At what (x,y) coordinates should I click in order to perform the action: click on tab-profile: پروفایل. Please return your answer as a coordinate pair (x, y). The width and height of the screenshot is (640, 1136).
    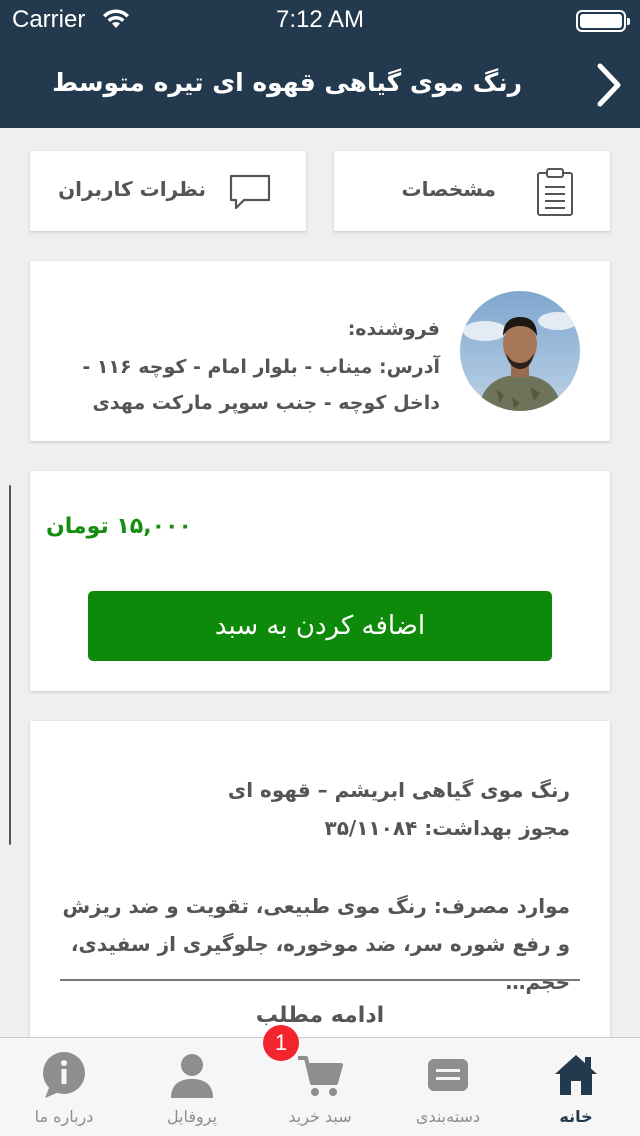
    Looking at the image, I should click on (192, 1087).